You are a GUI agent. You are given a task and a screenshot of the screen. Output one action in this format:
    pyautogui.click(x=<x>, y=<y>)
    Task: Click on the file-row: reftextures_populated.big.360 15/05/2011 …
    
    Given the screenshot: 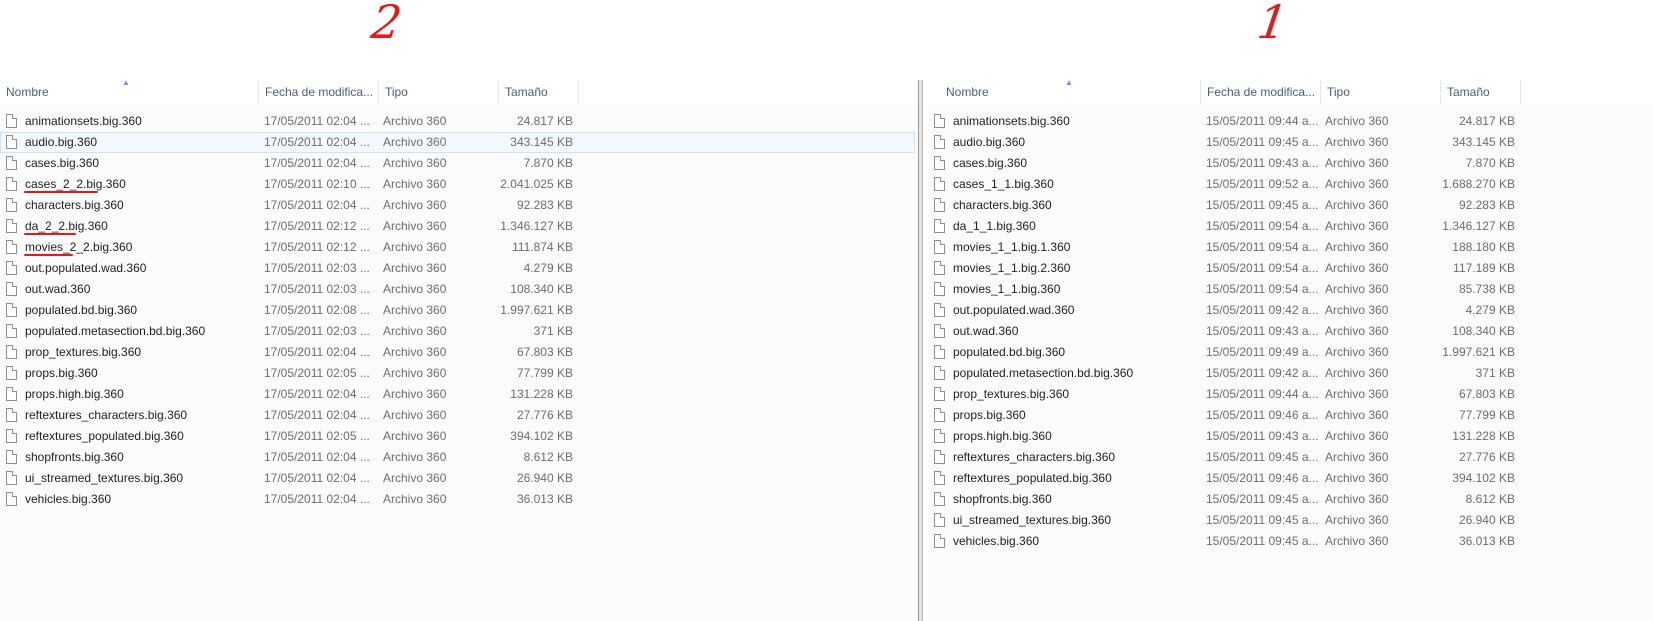 What is the action you would take?
    pyautogui.click(x=1290, y=478)
    